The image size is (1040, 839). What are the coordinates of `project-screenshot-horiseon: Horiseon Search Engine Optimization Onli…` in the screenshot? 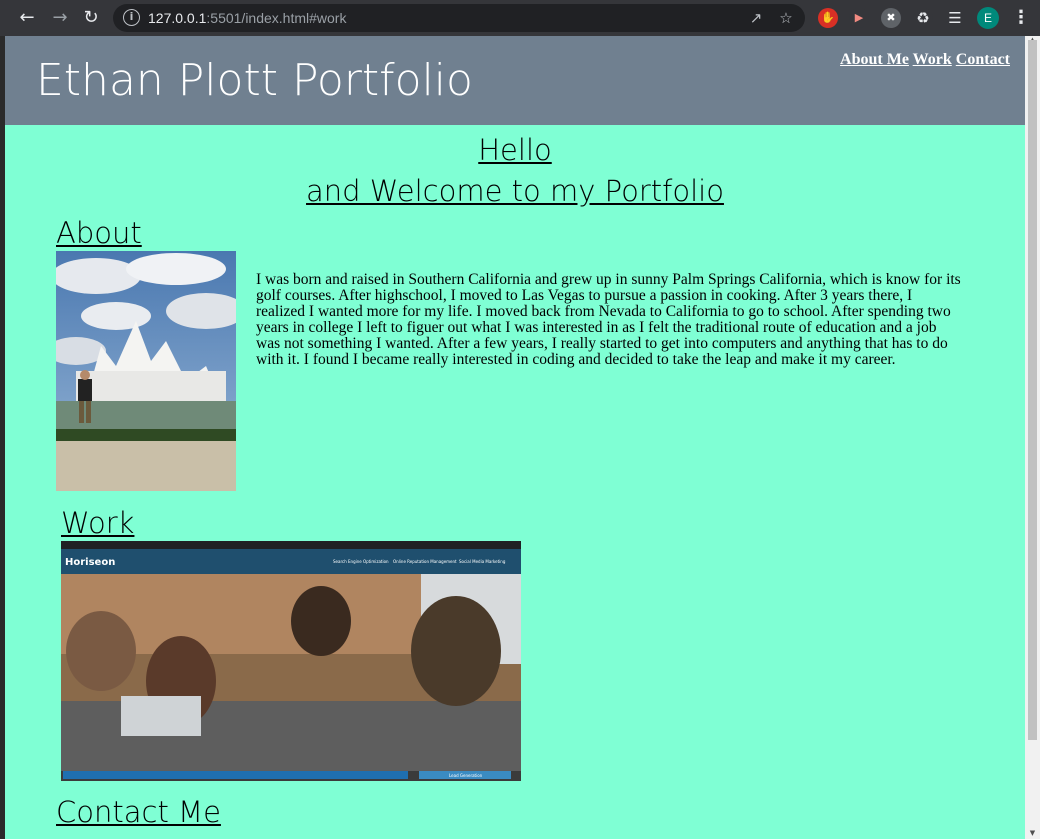 It's located at (291, 661).